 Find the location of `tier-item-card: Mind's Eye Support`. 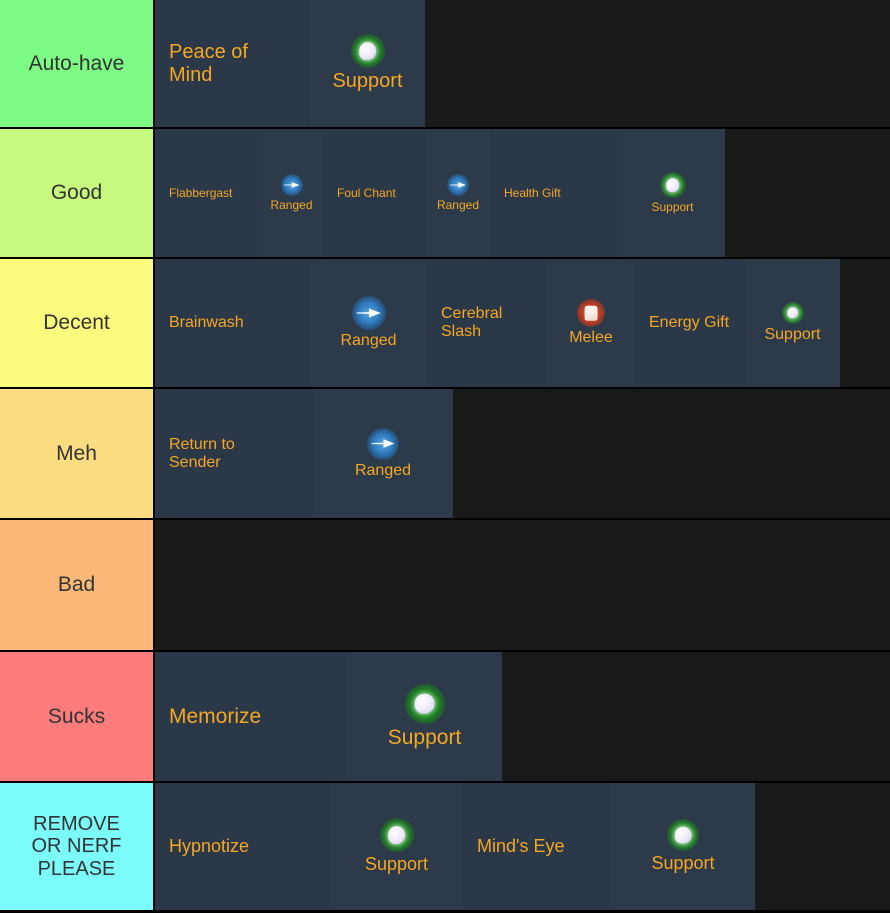

tier-item-card: Mind's Eye Support is located at coordinates (609, 846).